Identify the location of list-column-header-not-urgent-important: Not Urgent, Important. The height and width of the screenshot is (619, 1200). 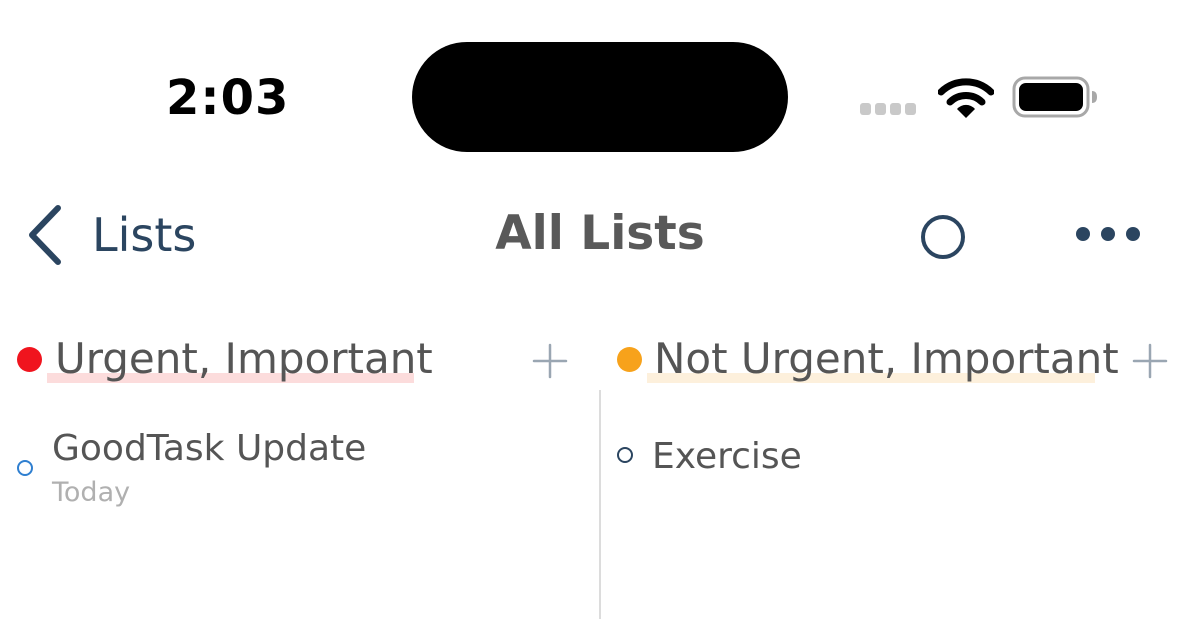
(901, 360).